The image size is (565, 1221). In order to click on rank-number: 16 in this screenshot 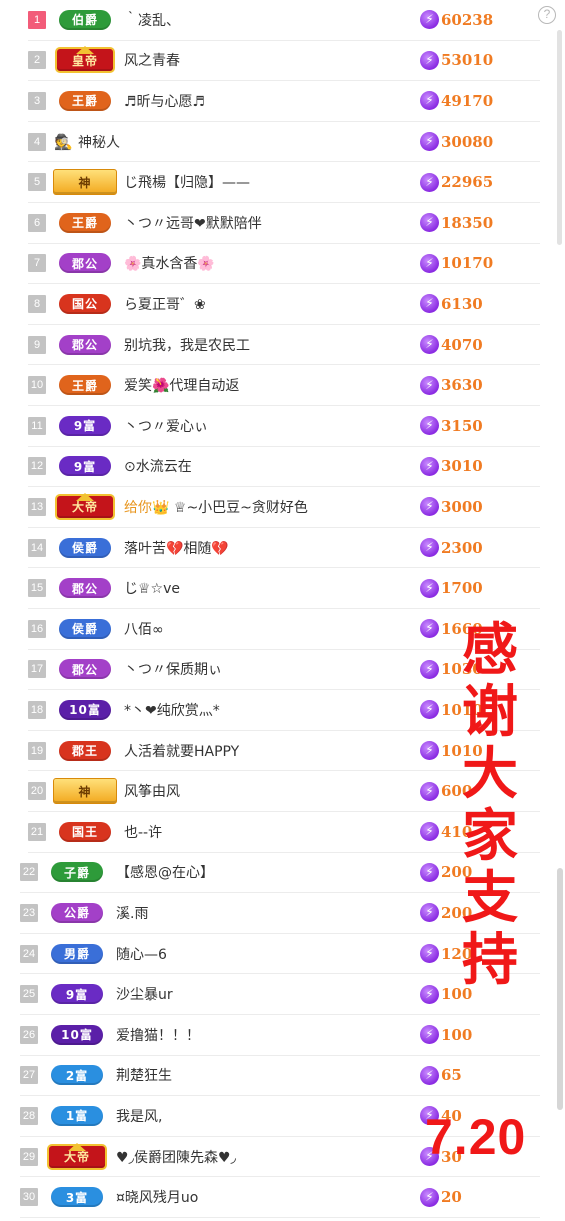, I will do `click(37, 628)`.